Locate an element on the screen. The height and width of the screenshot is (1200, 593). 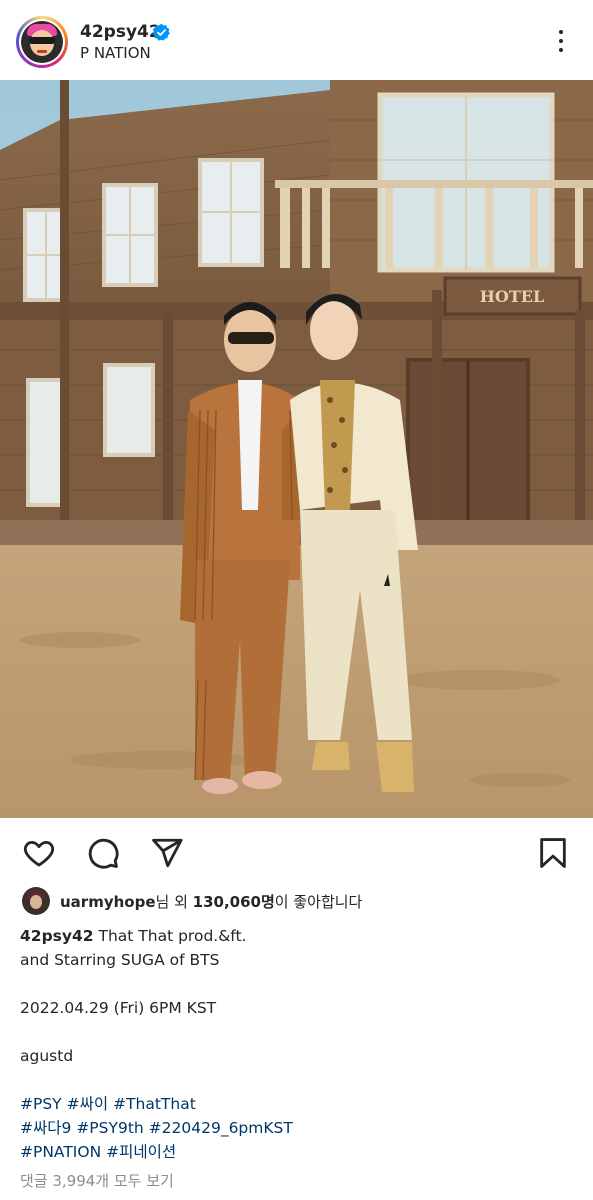
heart-icon is located at coordinates (39, 853).